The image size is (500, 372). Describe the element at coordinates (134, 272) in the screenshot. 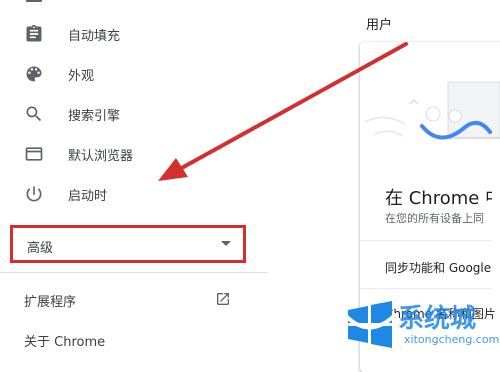

I see `sidebar-divider` at that location.